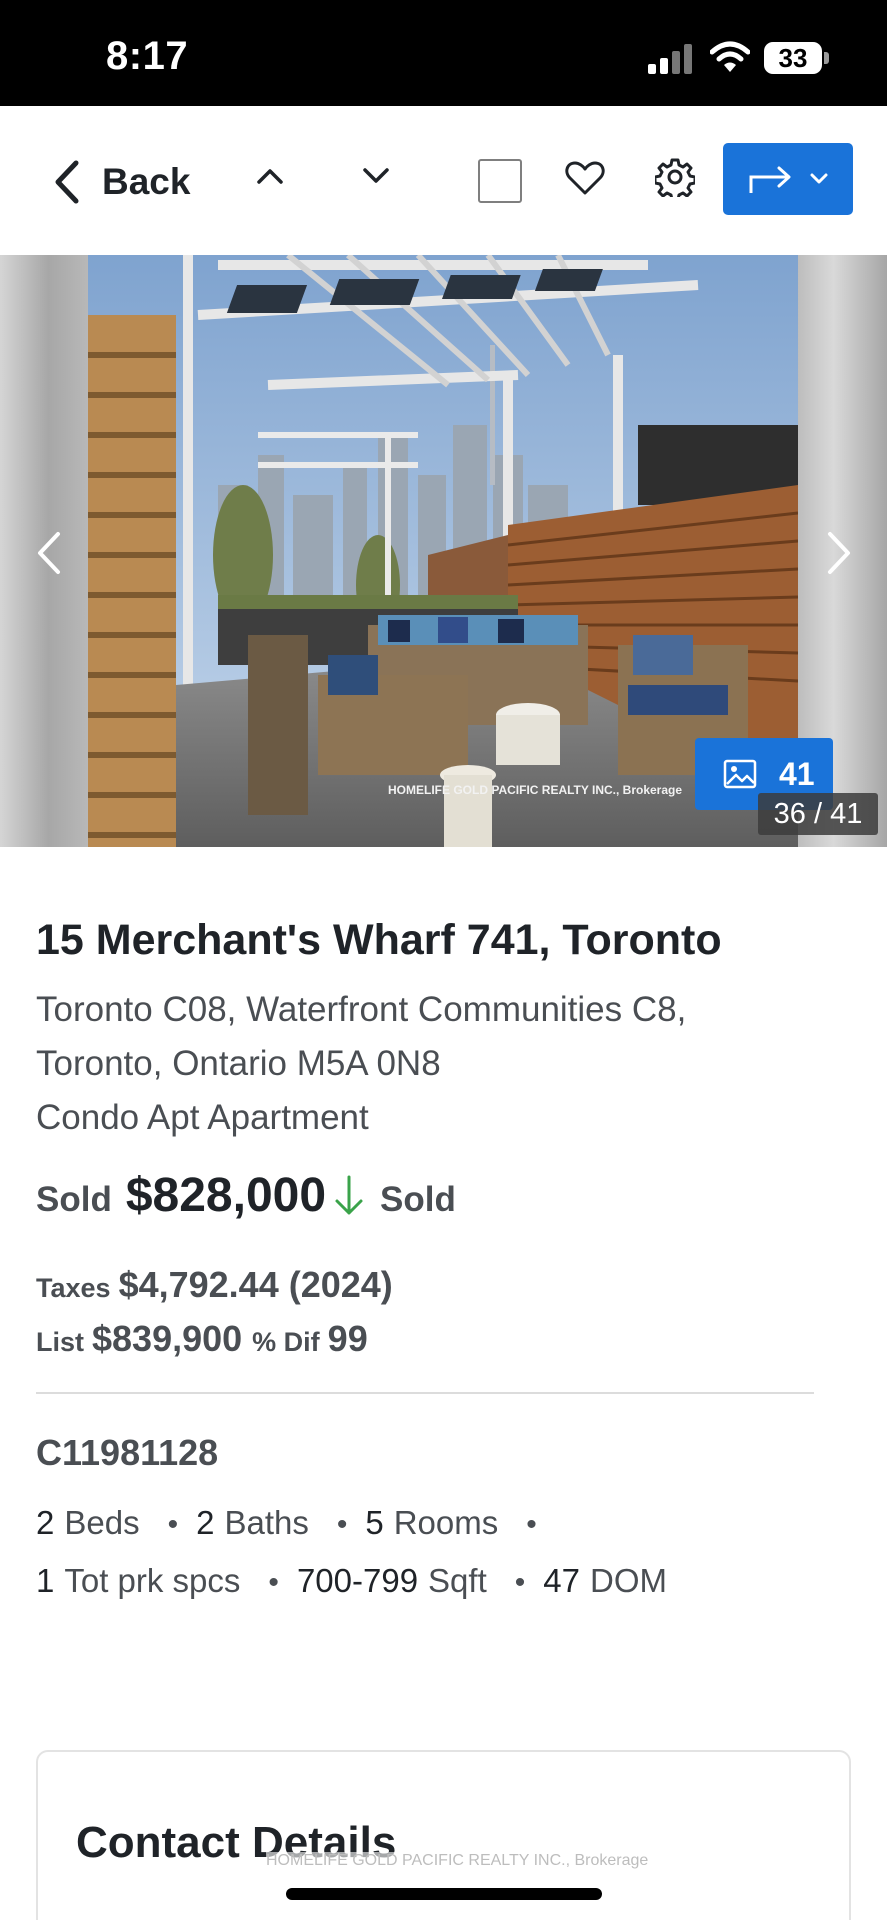  I want to click on address-line-1: Toronto C08, Waterfront Communities C8,, so click(361, 1009).